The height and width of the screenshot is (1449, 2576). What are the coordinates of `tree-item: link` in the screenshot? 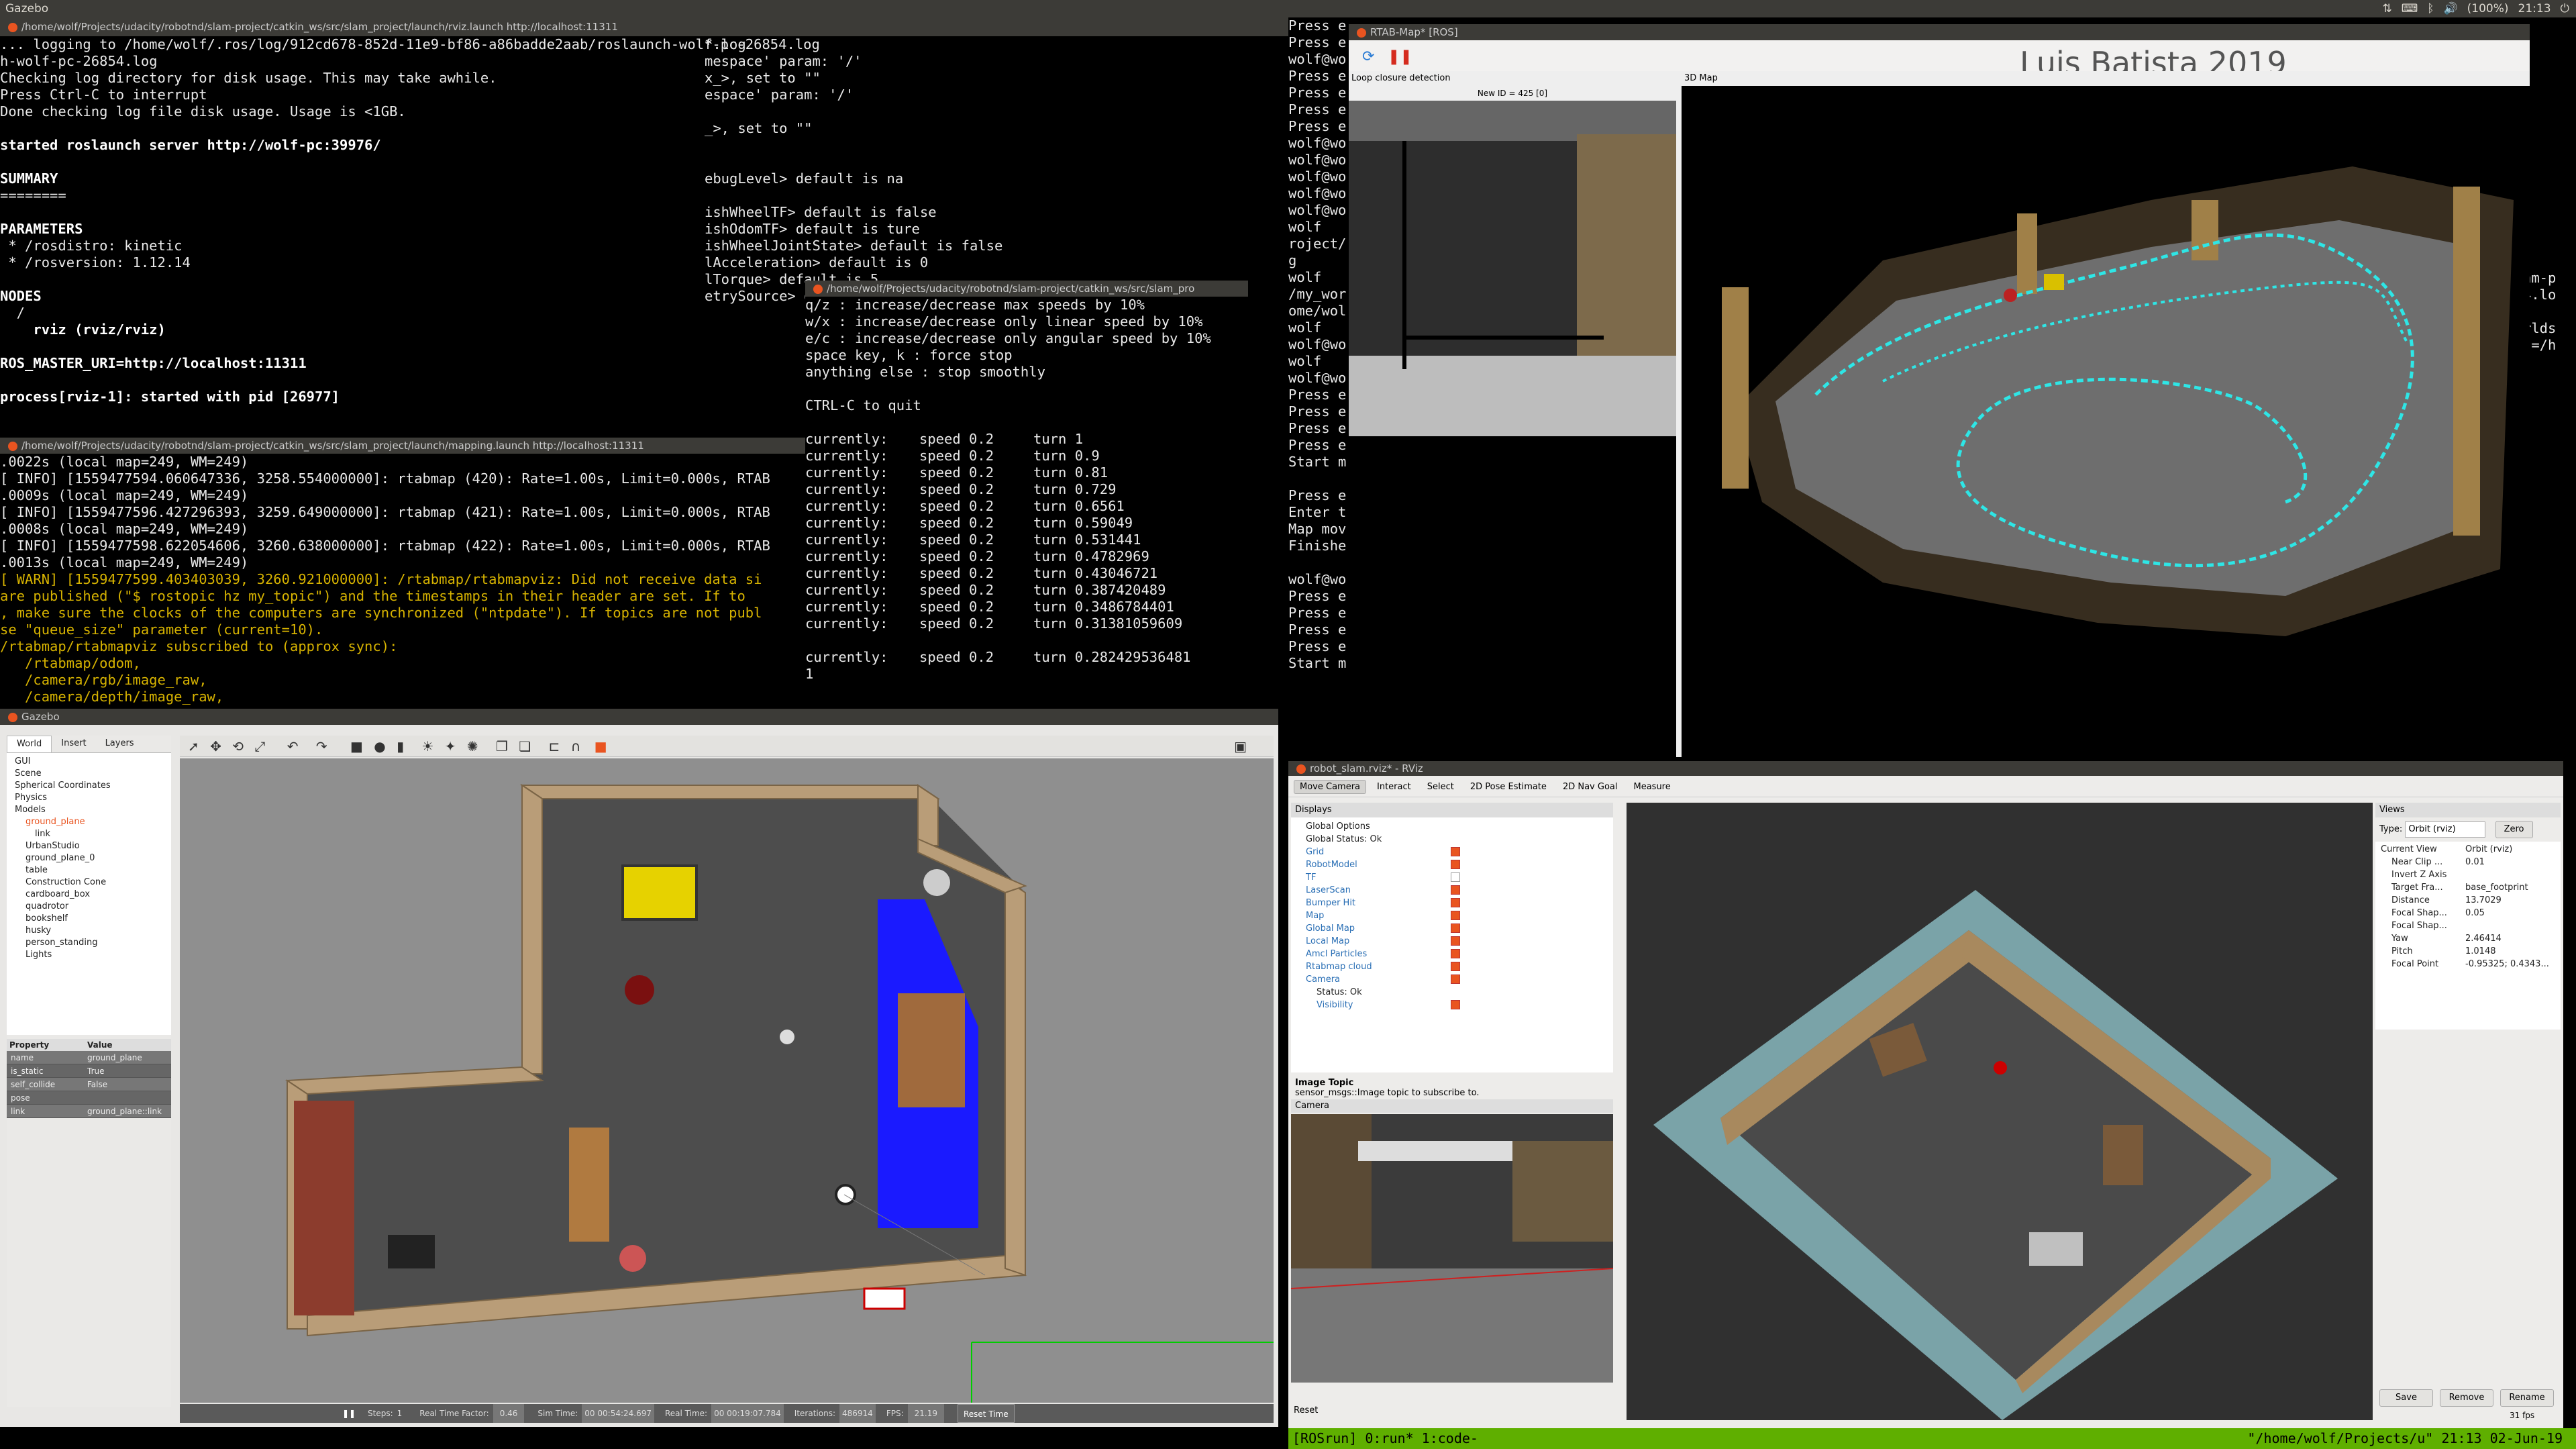 It's located at (89, 834).